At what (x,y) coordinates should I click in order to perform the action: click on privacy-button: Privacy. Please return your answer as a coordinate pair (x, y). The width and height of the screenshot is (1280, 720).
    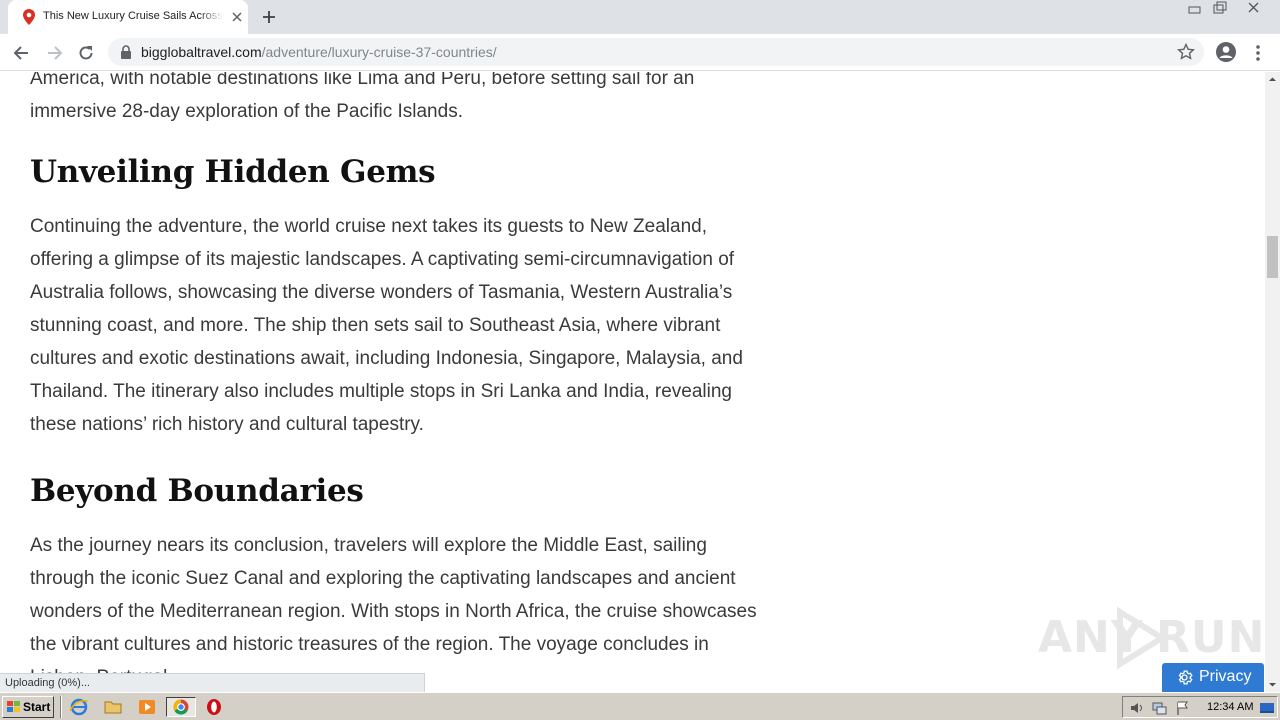
    Looking at the image, I should click on (1213, 677).